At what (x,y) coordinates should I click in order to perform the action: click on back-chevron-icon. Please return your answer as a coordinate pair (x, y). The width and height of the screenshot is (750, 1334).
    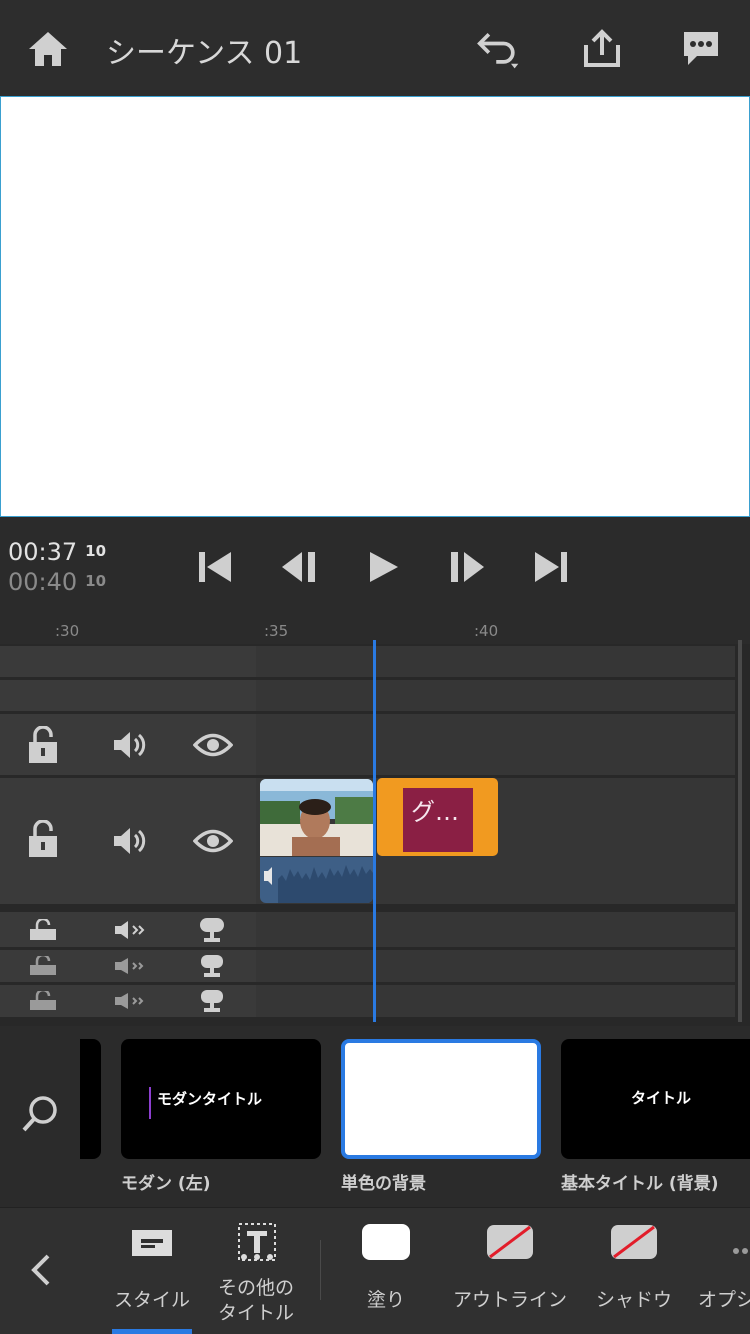
    Looking at the image, I should click on (41, 1270).